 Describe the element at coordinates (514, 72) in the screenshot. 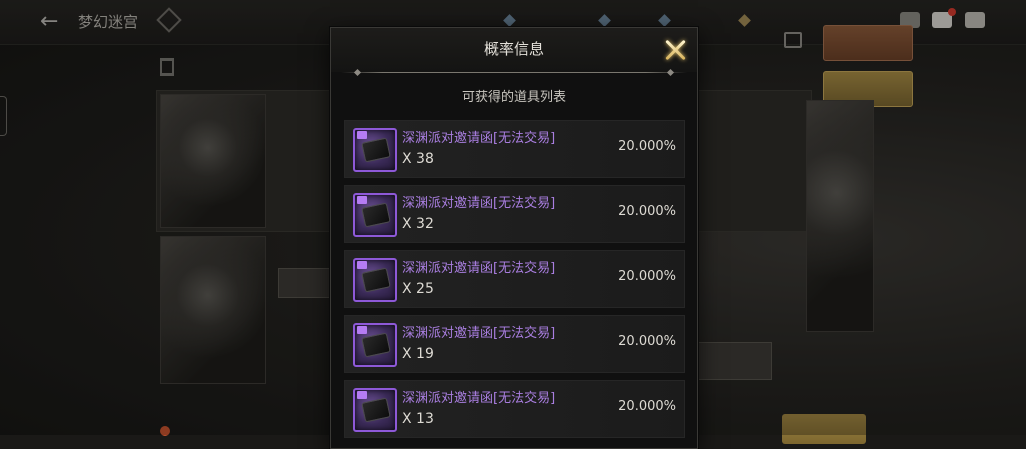

I see `divider` at that location.